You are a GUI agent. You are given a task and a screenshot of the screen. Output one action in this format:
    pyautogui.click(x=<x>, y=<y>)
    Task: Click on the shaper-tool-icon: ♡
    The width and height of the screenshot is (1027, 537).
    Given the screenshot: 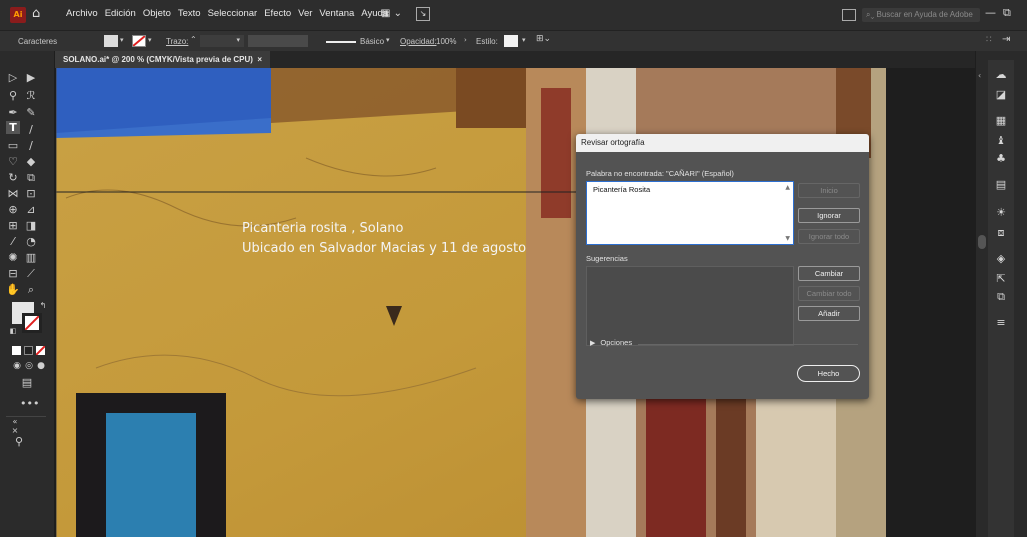 What is the action you would take?
    pyautogui.click(x=13, y=161)
    